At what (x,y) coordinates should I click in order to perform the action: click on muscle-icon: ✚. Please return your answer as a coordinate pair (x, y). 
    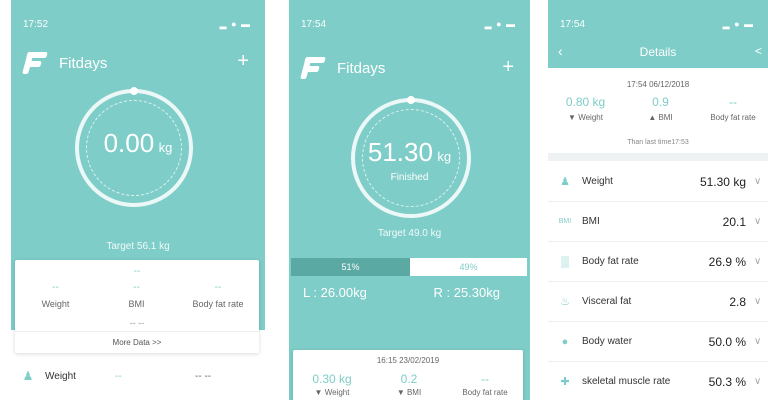
    Looking at the image, I should click on (565, 382).